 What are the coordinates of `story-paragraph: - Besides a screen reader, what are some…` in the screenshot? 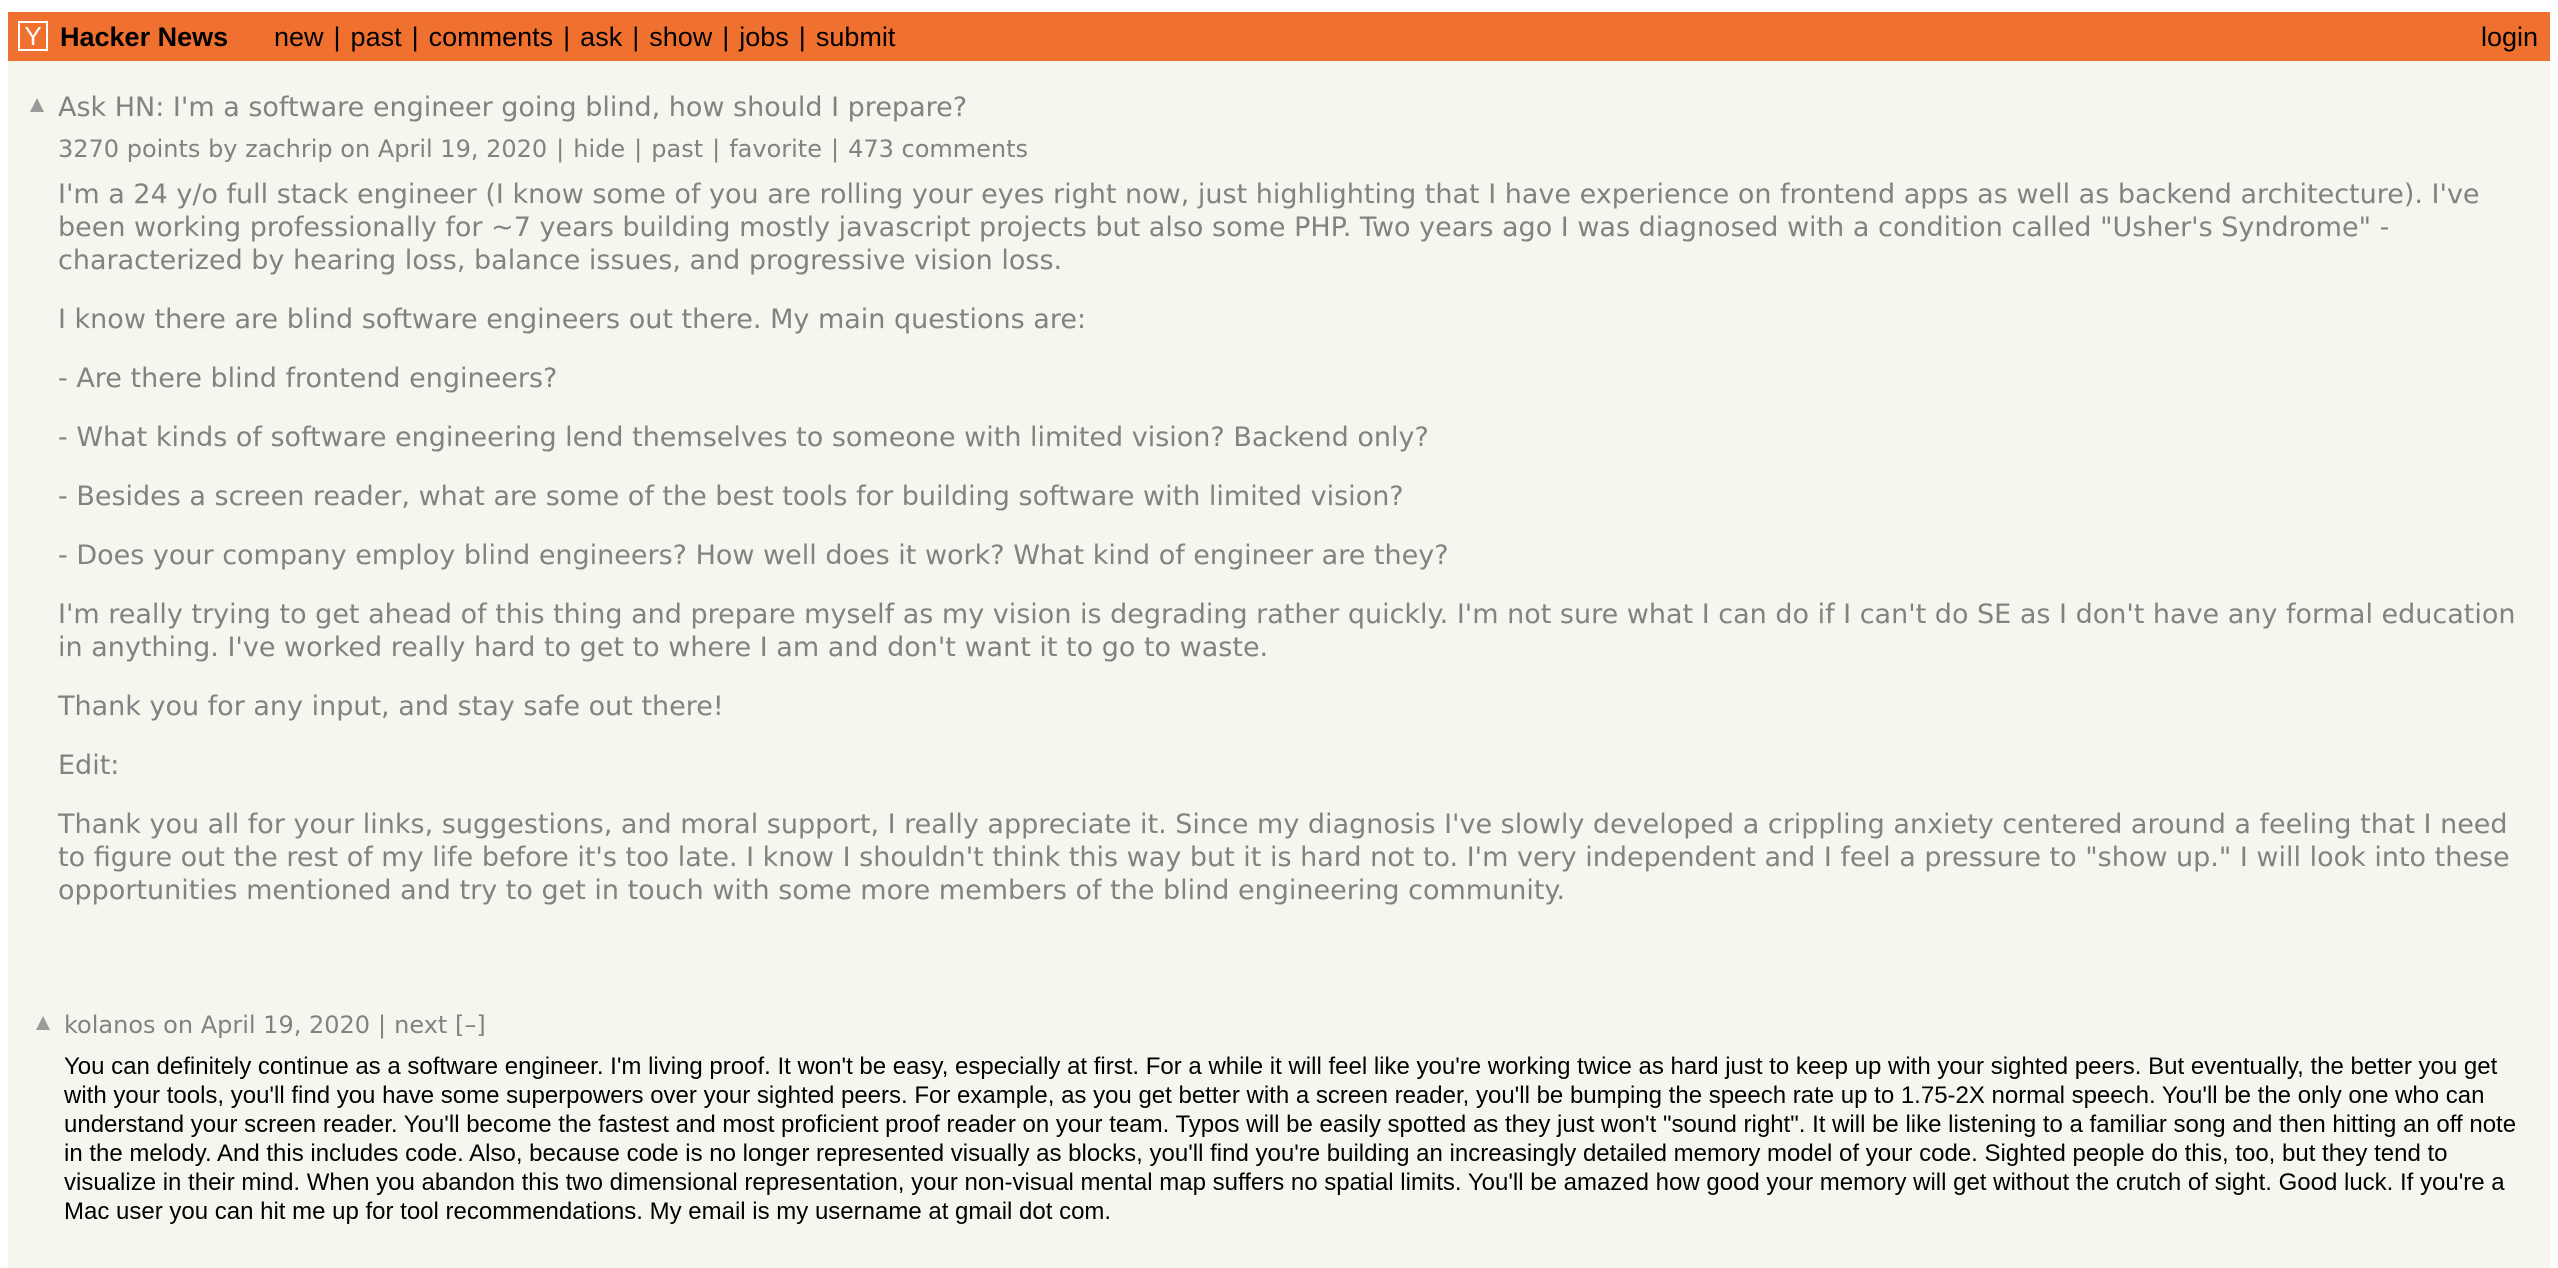 It's located at (731, 496).